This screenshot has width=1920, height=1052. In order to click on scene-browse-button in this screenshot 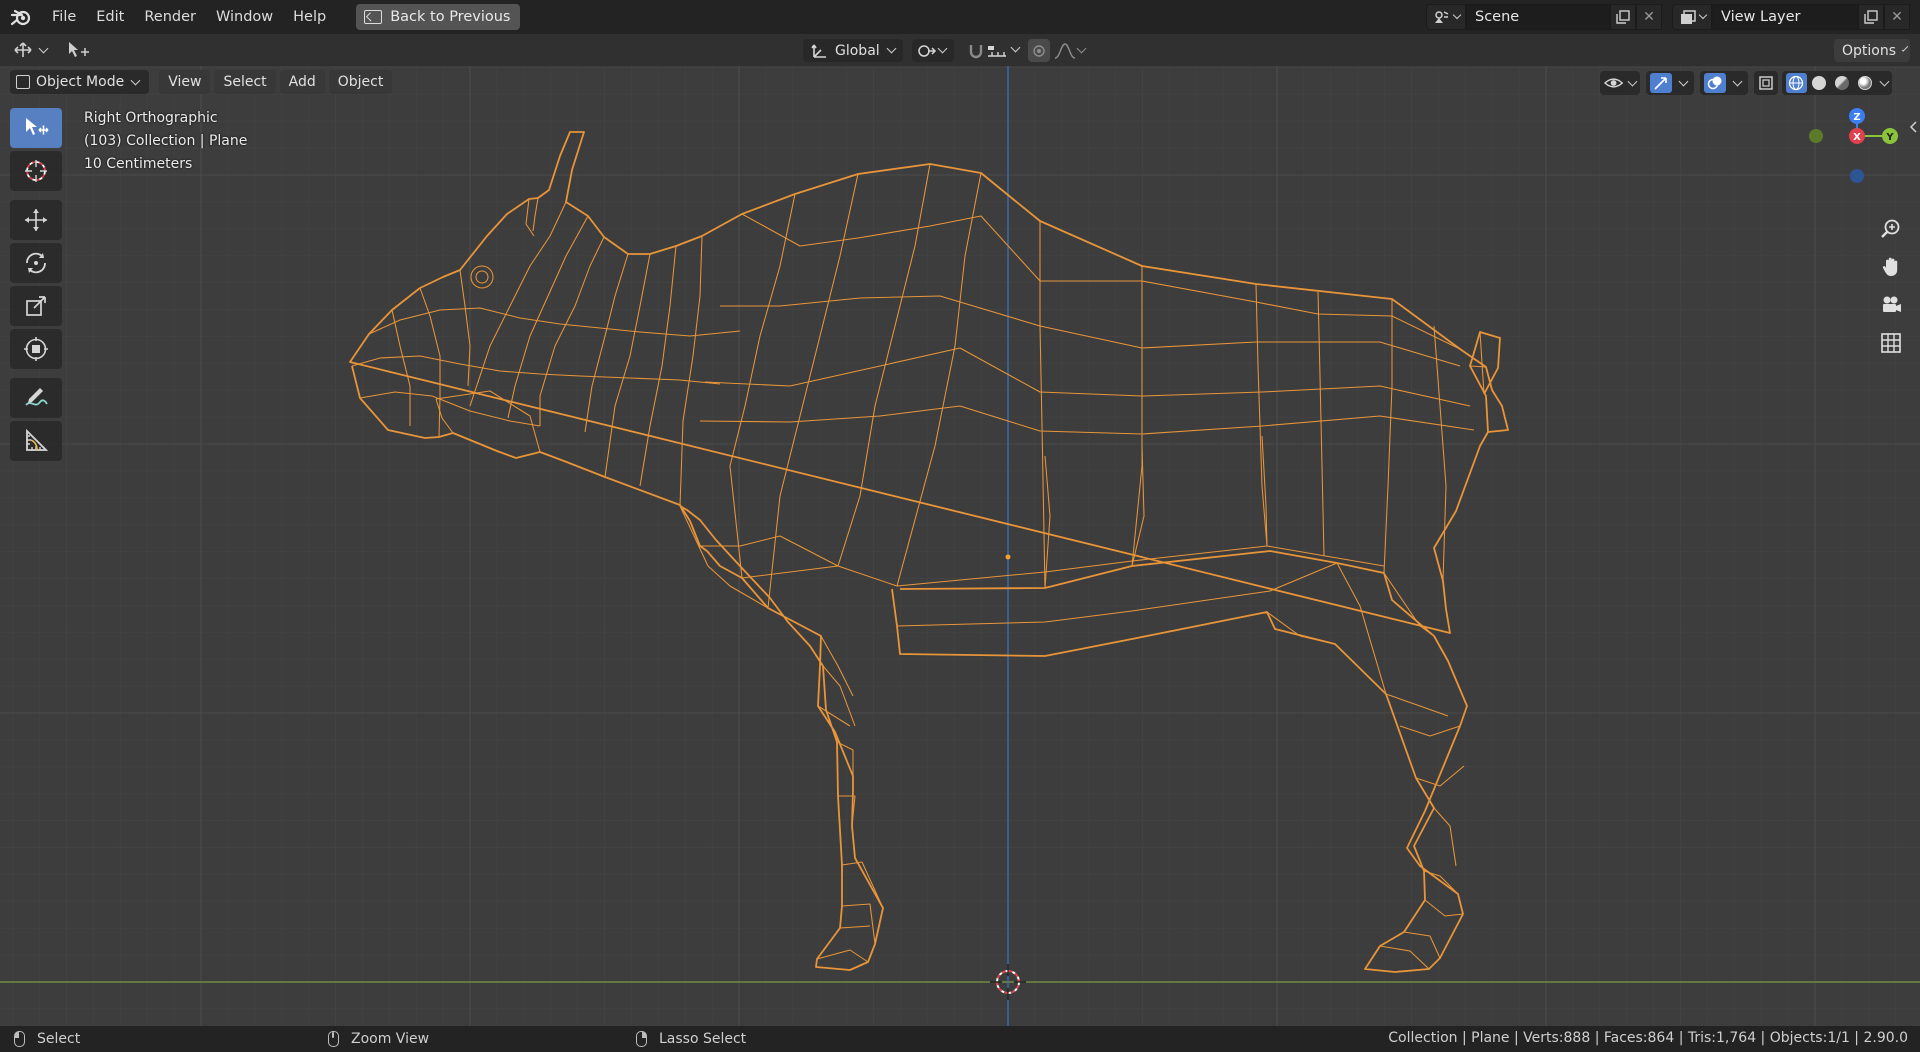, I will do `click(1446, 17)`.